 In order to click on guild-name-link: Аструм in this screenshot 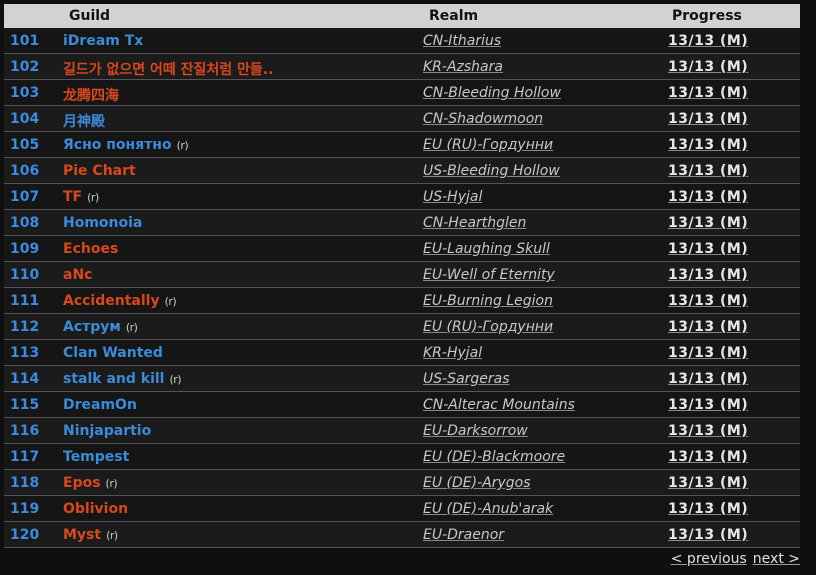, I will do `click(92, 327)`.